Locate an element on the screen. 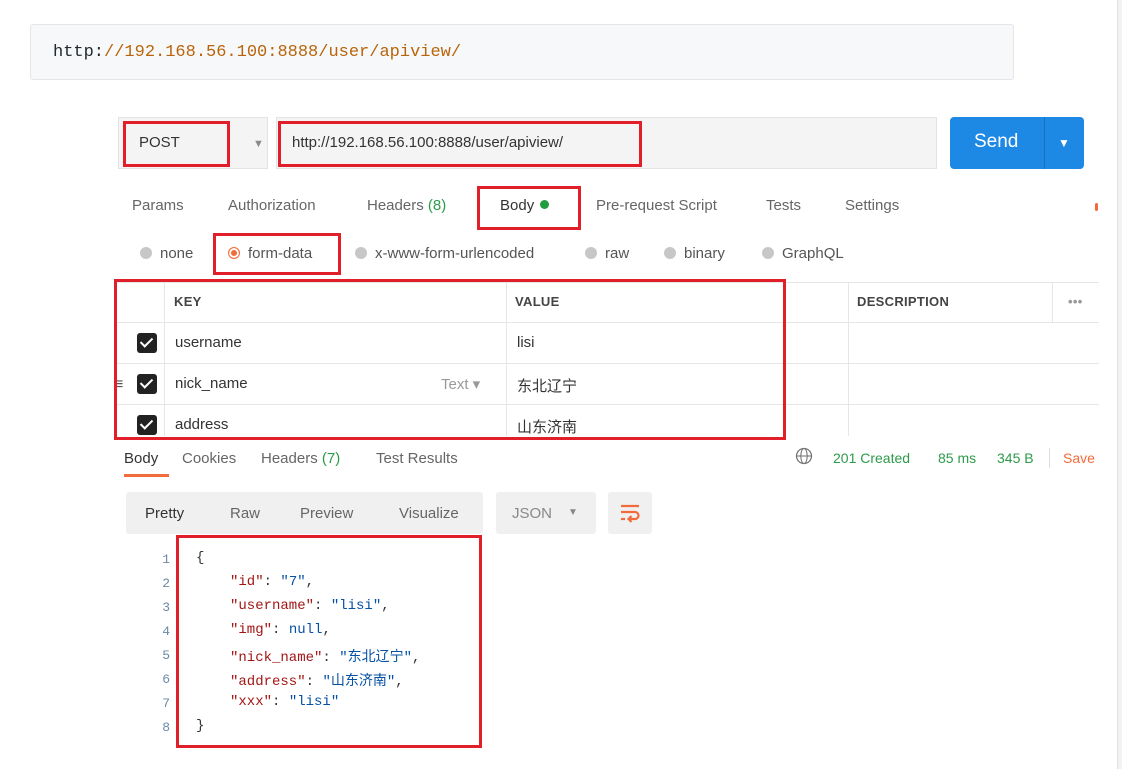 Image resolution: width=1122 pixels, height=769 pixels. radio-urlencoded-dot-icon is located at coordinates (361, 253).